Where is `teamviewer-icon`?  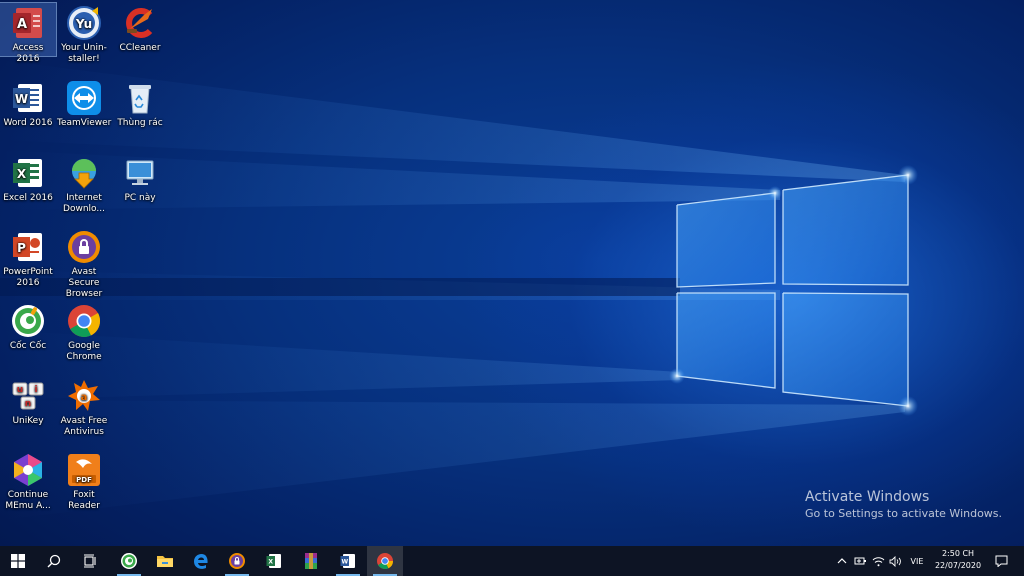
teamviewer-icon is located at coordinates (84, 98).